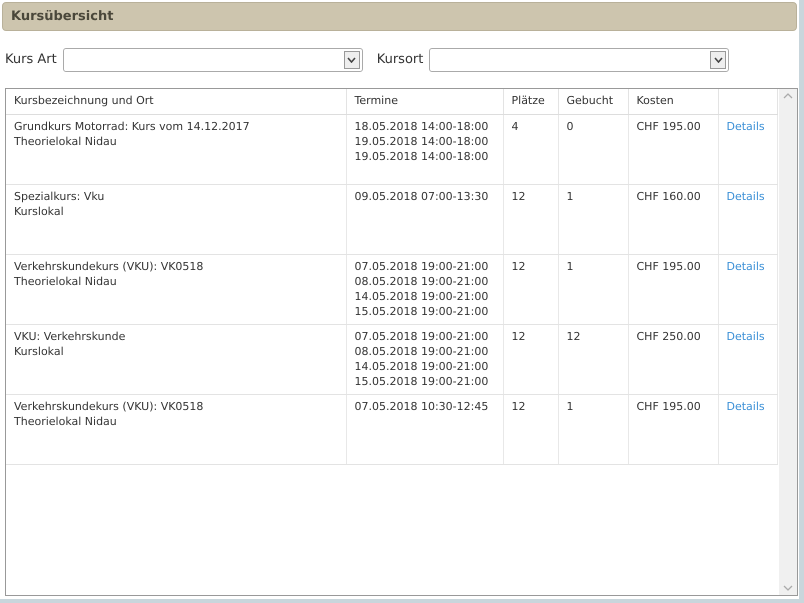  Describe the element at coordinates (70, 336) in the screenshot. I see `course-name: VKU: Verkehrskunde` at that location.